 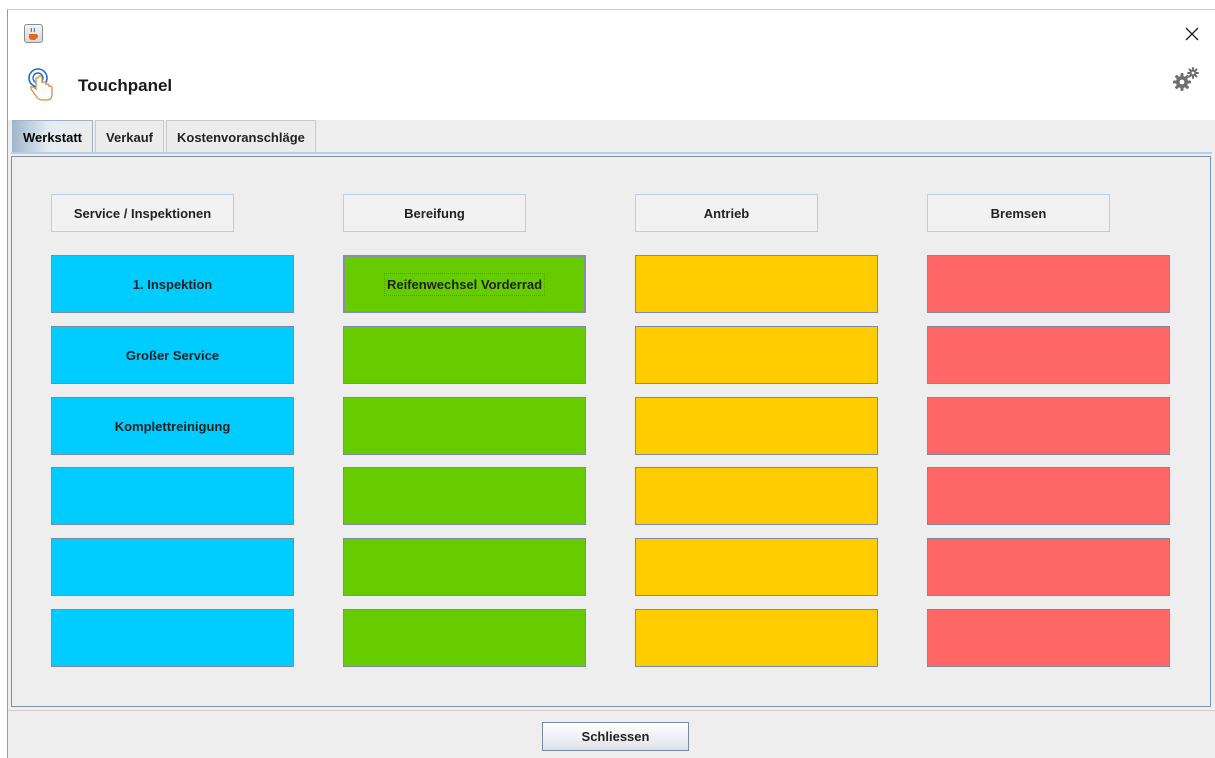 I want to click on app-title: Touchpanel, so click(x=125, y=85).